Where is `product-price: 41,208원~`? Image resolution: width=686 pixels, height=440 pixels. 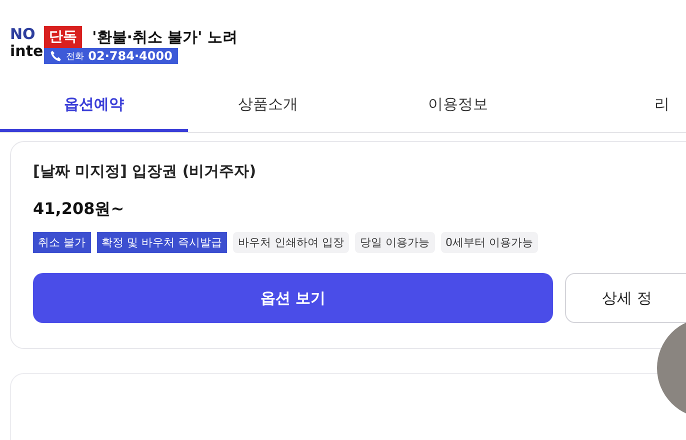 product-price: 41,208원~ is located at coordinates (79, 209).